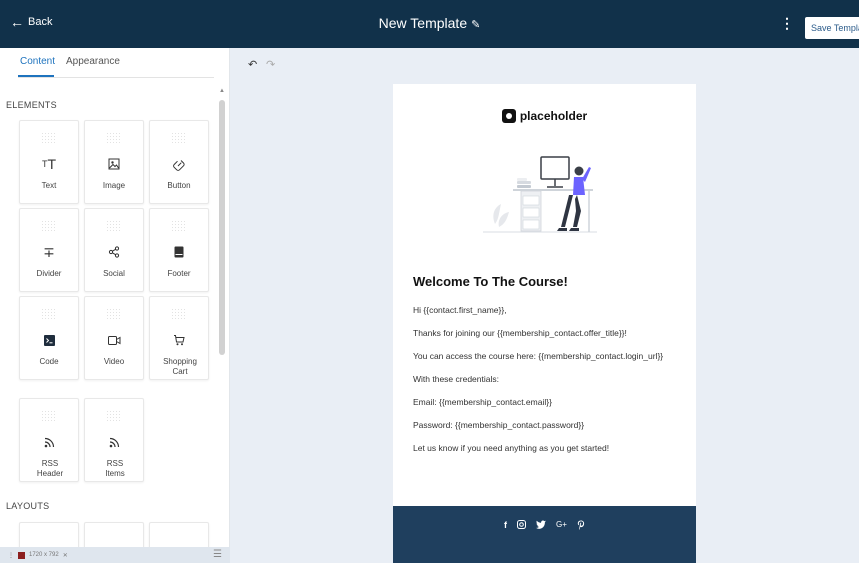  What do you see at coordinates (561, 526) in the screenshot?
I see `google-plus-icon: G+` at bounding box center [561, 526].